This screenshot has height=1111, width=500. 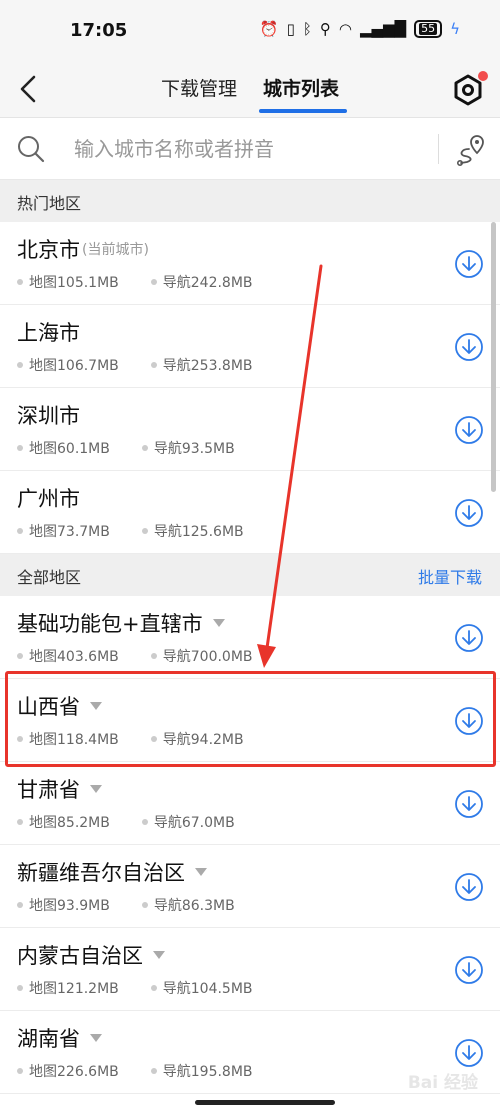 What do you see at coordinates (250, 201) in the screenshot?
I see `section-hot-regions: 热门地区` at bounding box center [250, 201].